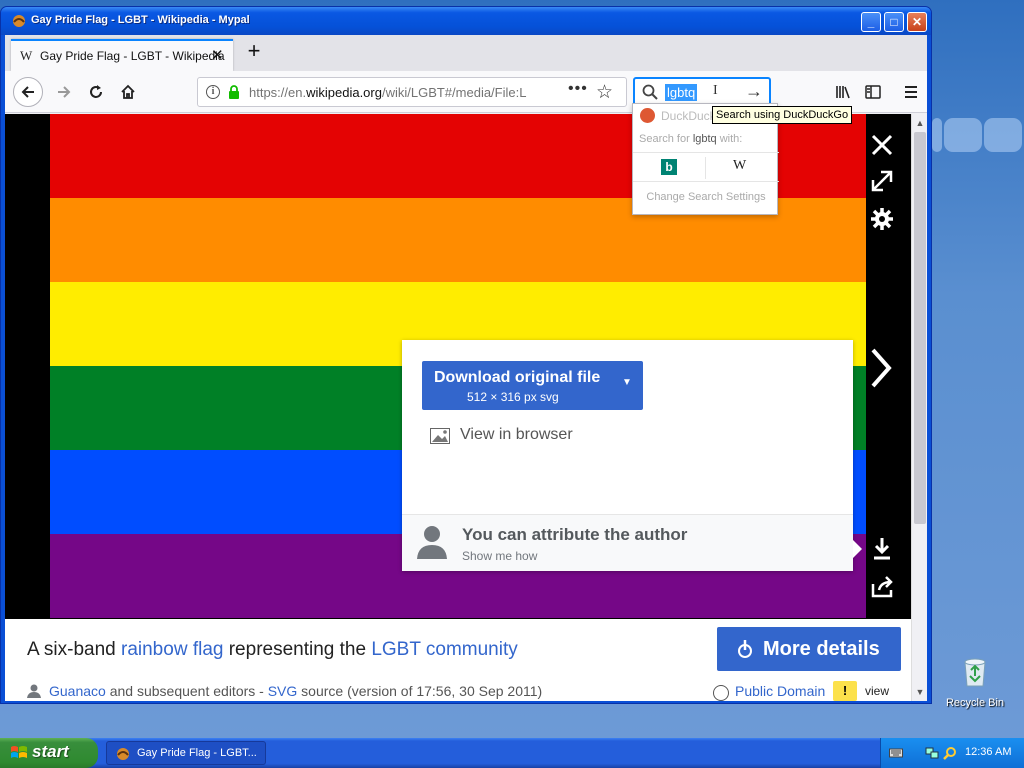 The width and height of the screenshot is (1024, 768). Describe the element at coordinates (444, 649) in the screenshot. I see `lgbt-community-link: LGBT community` at that location.